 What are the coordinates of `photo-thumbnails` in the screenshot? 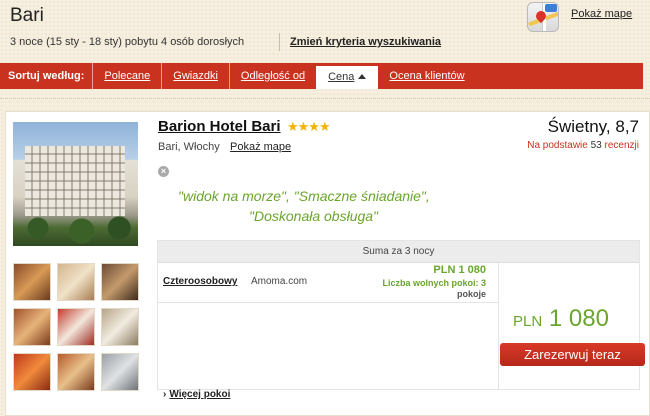 It's located at (77, 327).